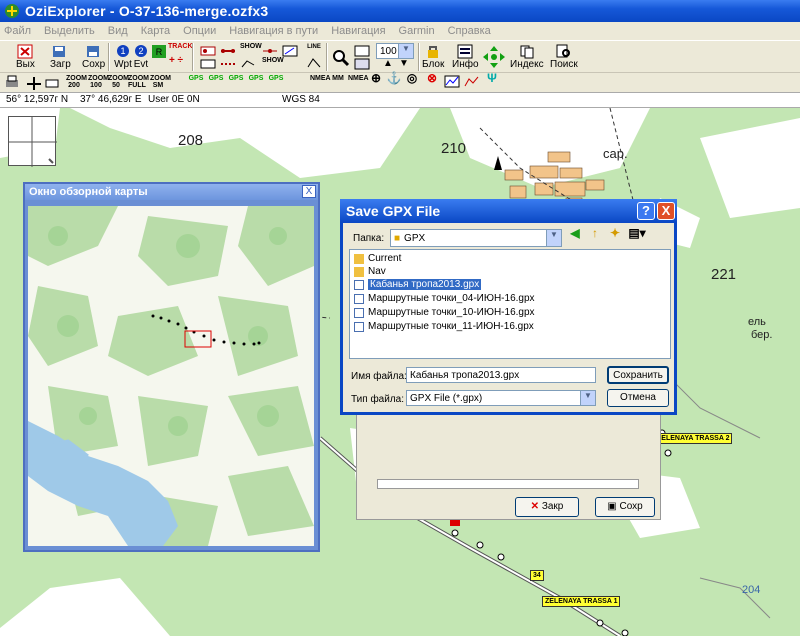 The height and width of the screenshot is (636, 800). I want to click on zoom-50-icon: ZOOM 50, so click(118, 82).